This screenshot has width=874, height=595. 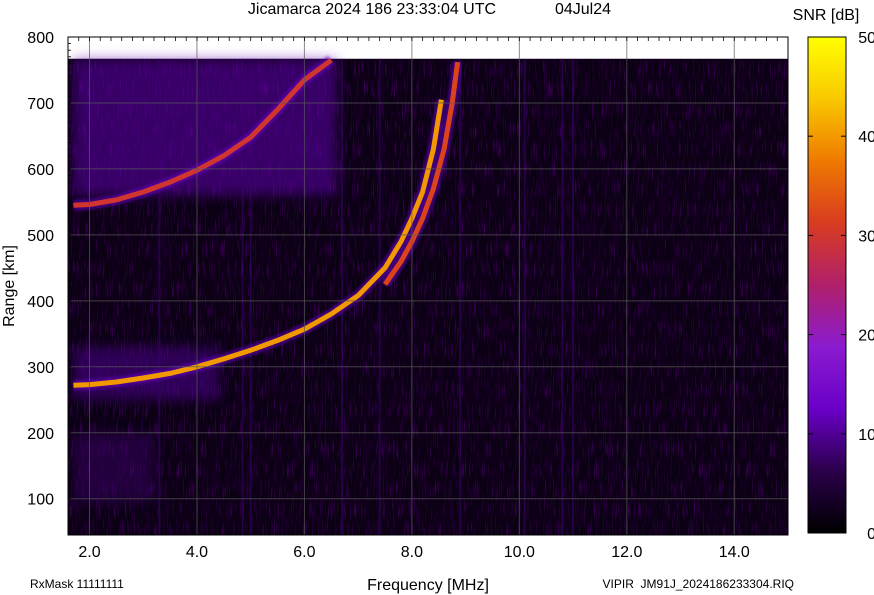 I want to click on x-tick-label: 4.0, so click(x=197, y=552).